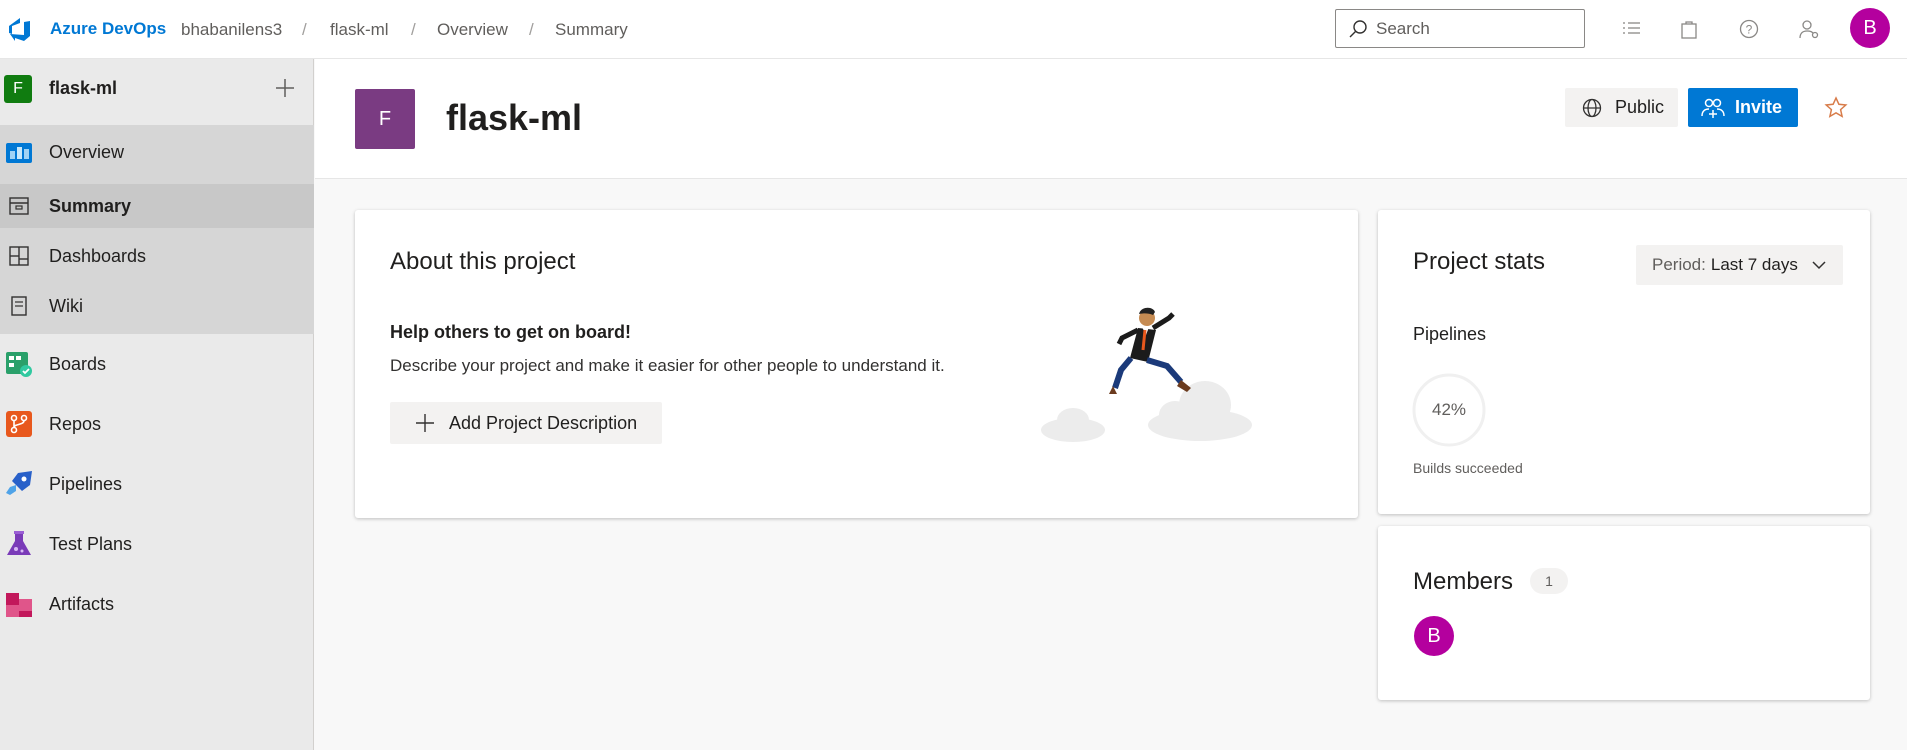 The width and height of the screenshot is (1907, 750). I want to click on sidebar-project-name: flask-ml, so click(83, 88).